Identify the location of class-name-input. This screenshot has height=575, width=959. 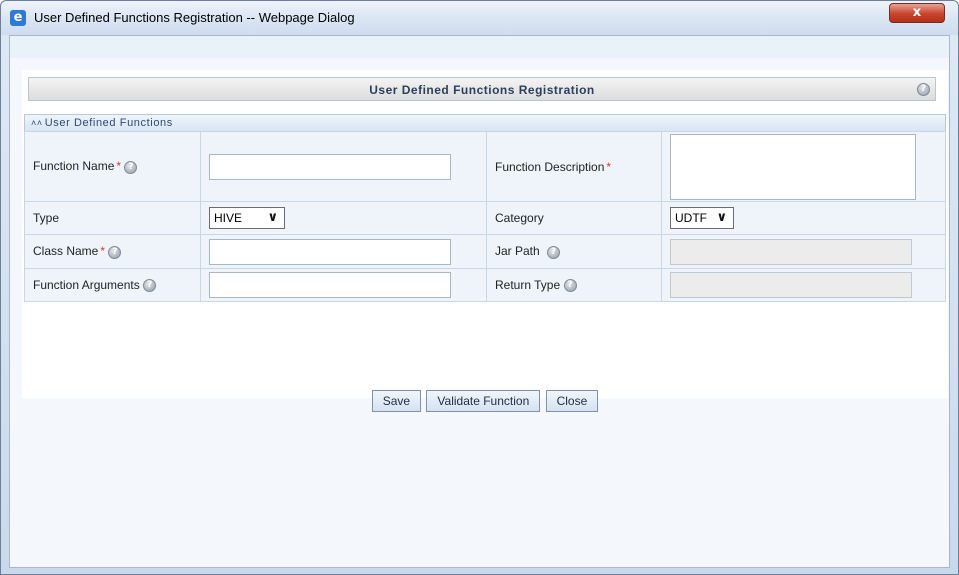
(330, 251).